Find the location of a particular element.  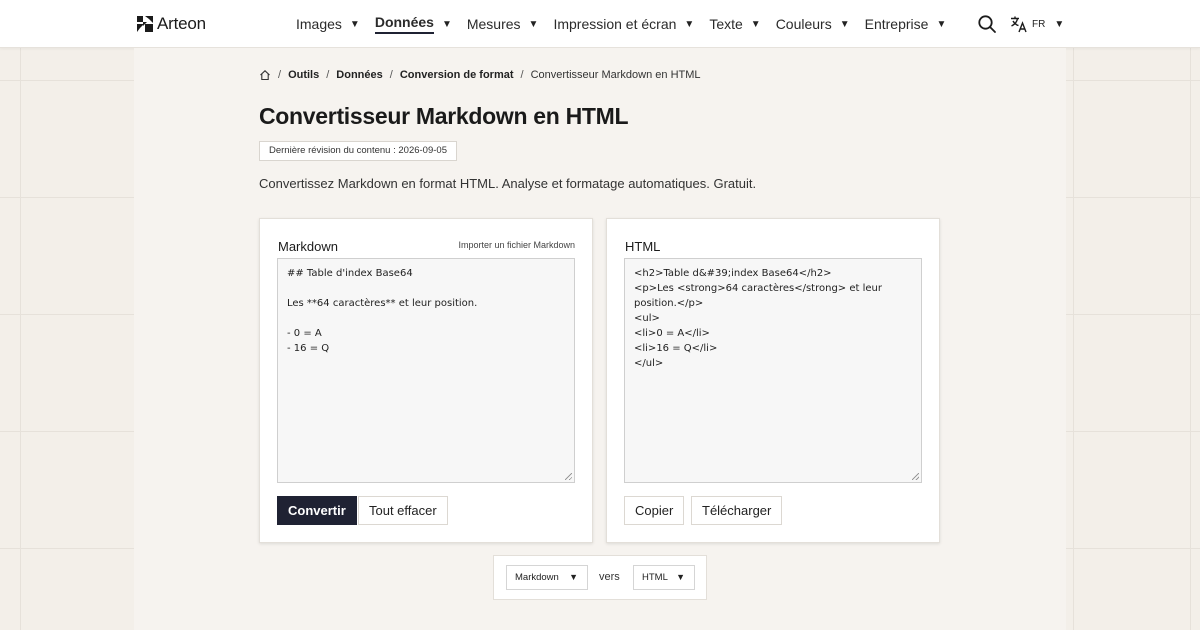

nav-item-donnees: Données ▼ is located at coordinates (413, 24).